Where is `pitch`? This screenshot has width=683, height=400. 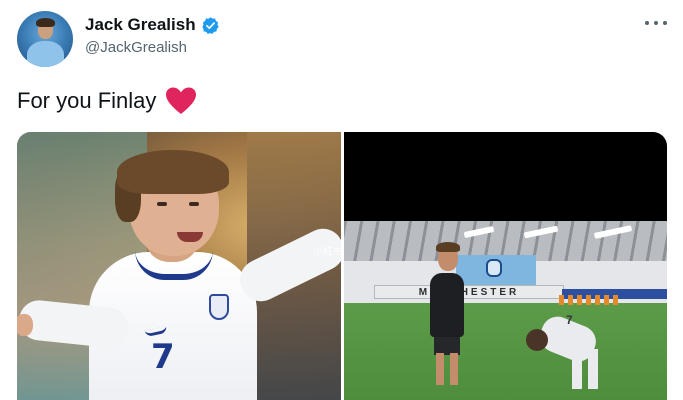
pitch is located at coordinates (505, 351).